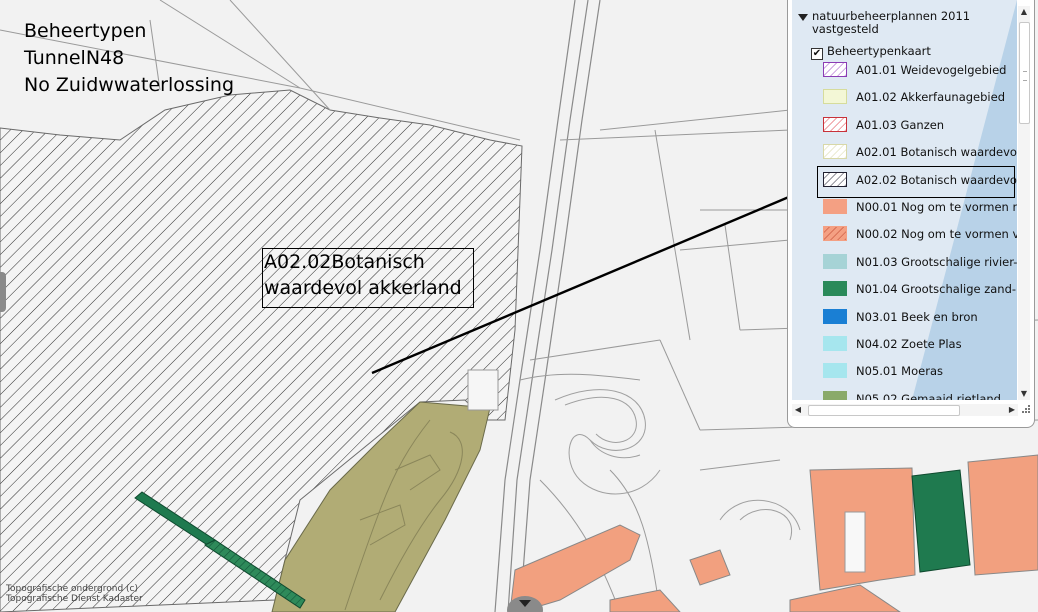 This screenshot has height=612, width=1038. What do you see at coordinates (817, 54) in the screenshot?
I see `layer-checkbox: ✔` at bounding box center [817, 54].